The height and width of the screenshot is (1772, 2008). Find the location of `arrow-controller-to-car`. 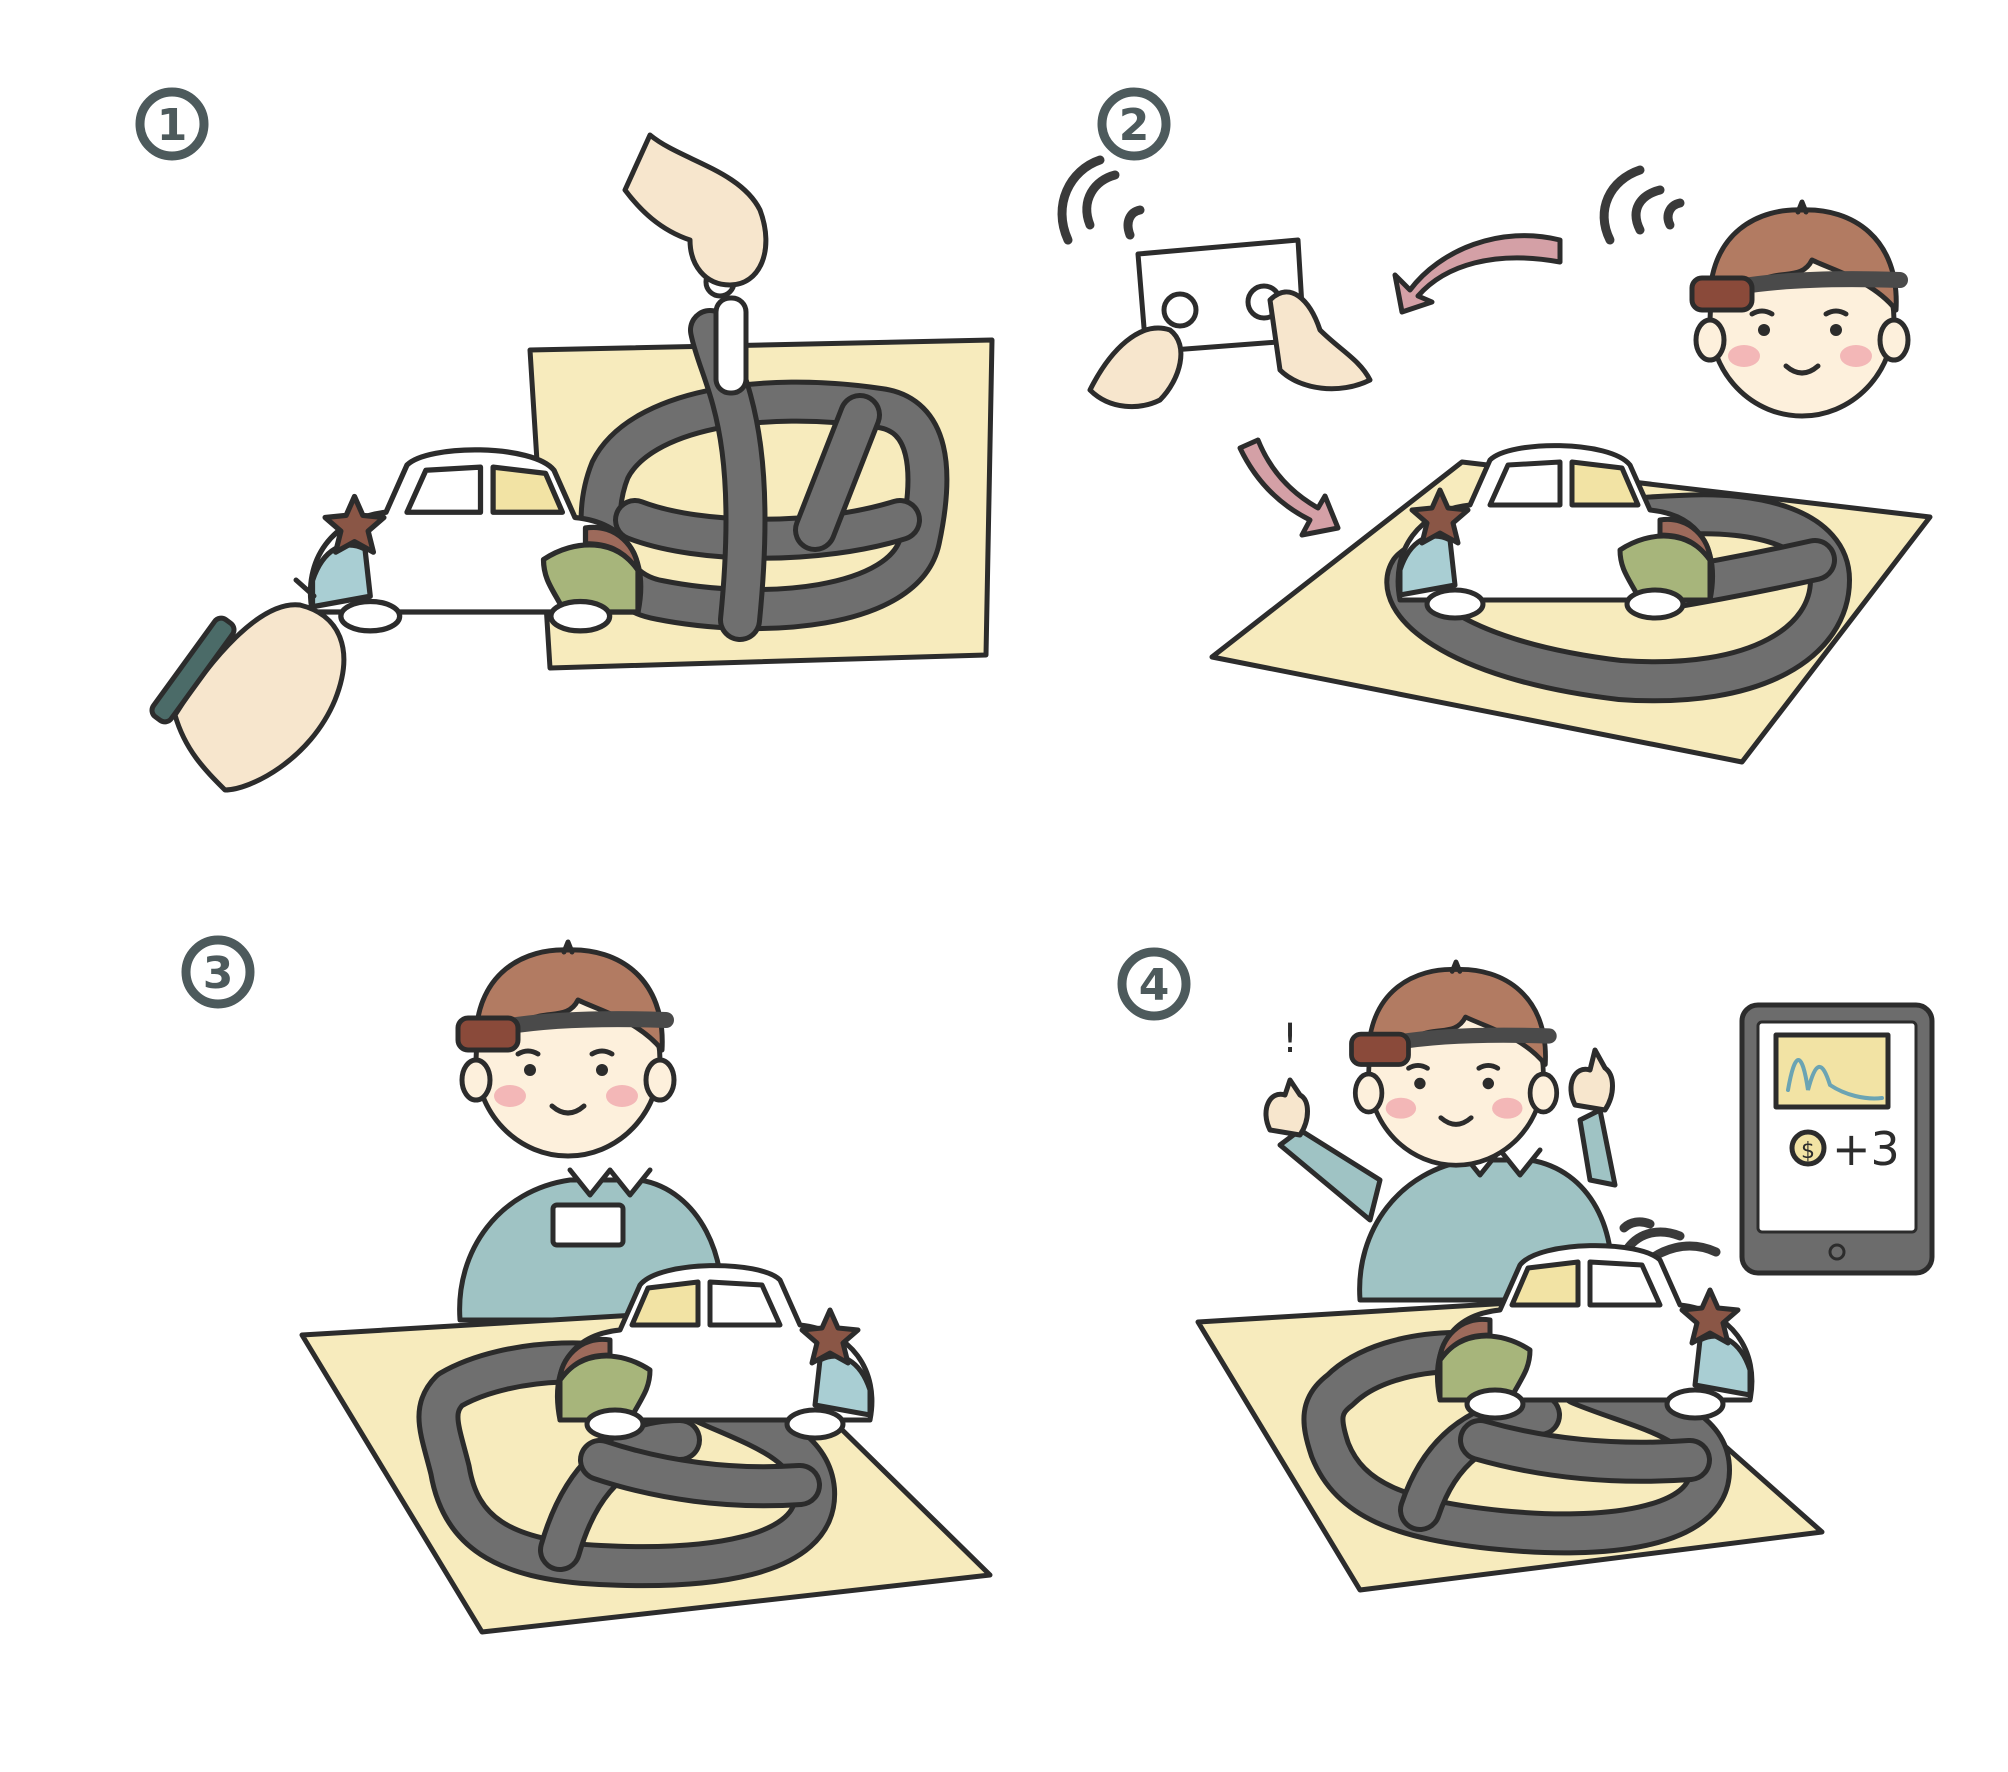

arrow-controller-to-car is located at coordinates (1289, 487).